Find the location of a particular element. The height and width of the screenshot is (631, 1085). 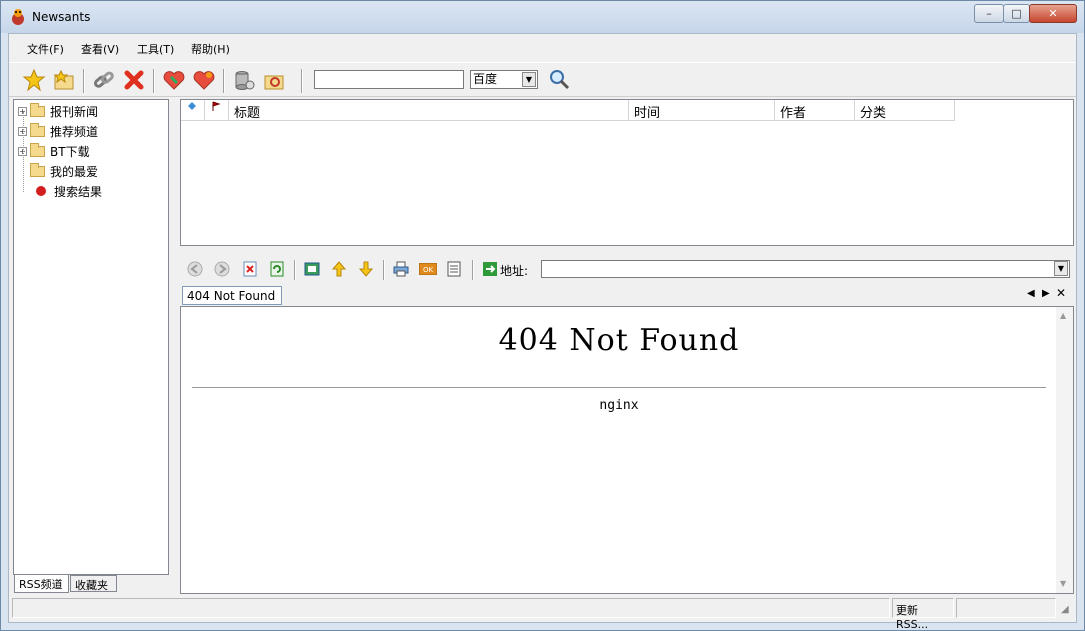

tree-item-bt: + BT下载 is located at coordinates (54, 151).